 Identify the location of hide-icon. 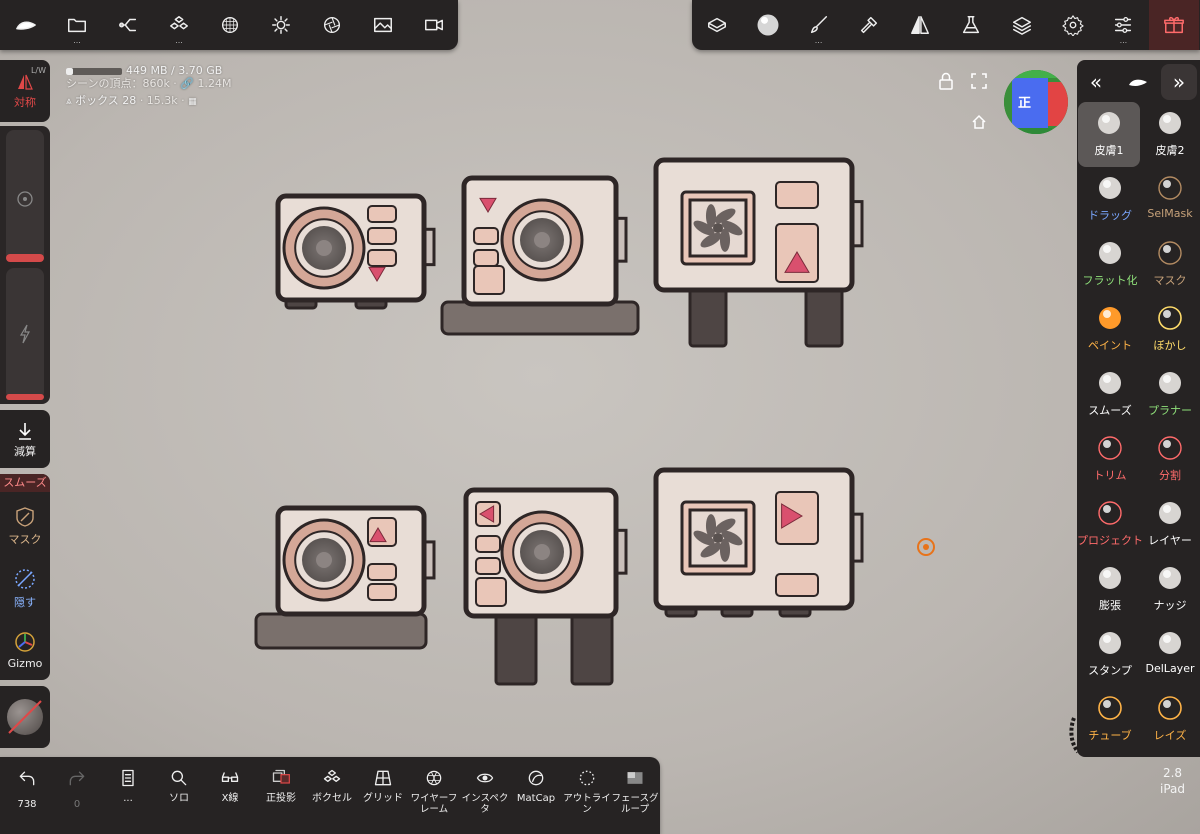
(25, 578).